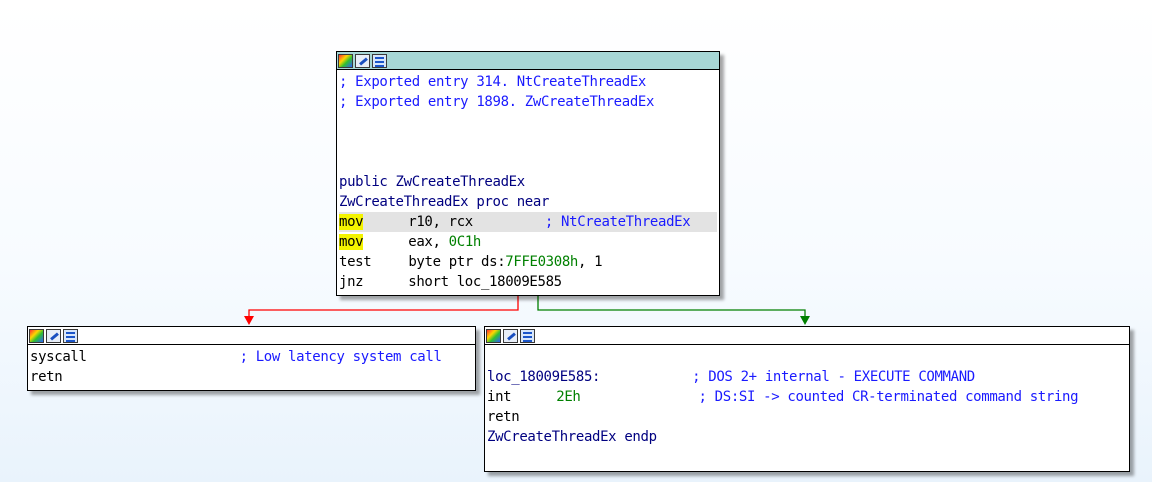  I want to click on immediate-value: 7FFE0308h, so click(541, 262).